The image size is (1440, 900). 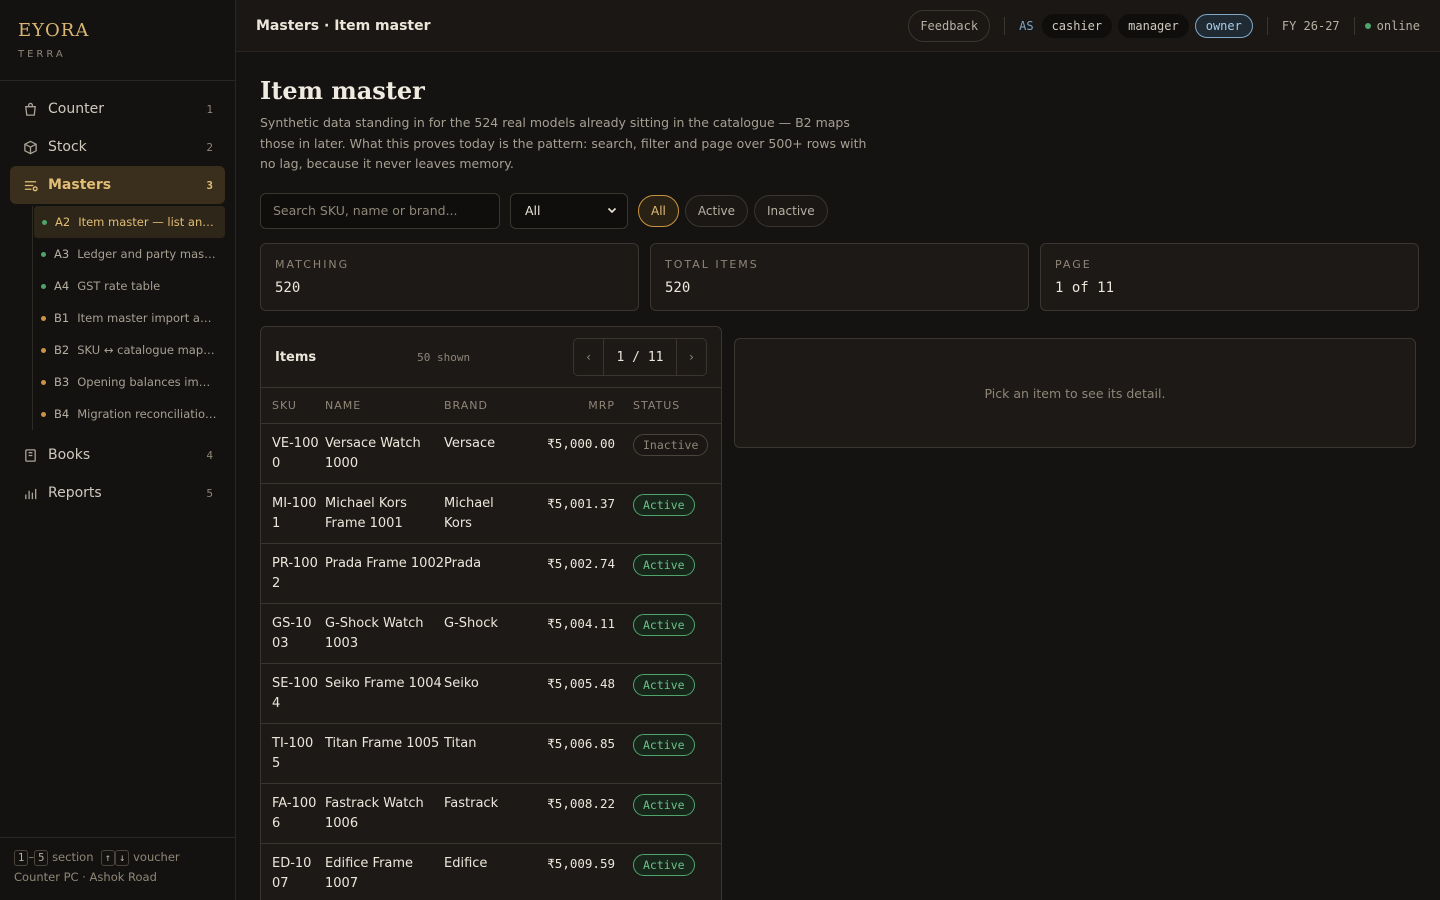 What do you see at coordinates (1075, 393) in the screenshot?
I see `item-detail-panel: Pick an item to see its detail.` at bounding box center [1075, 393].